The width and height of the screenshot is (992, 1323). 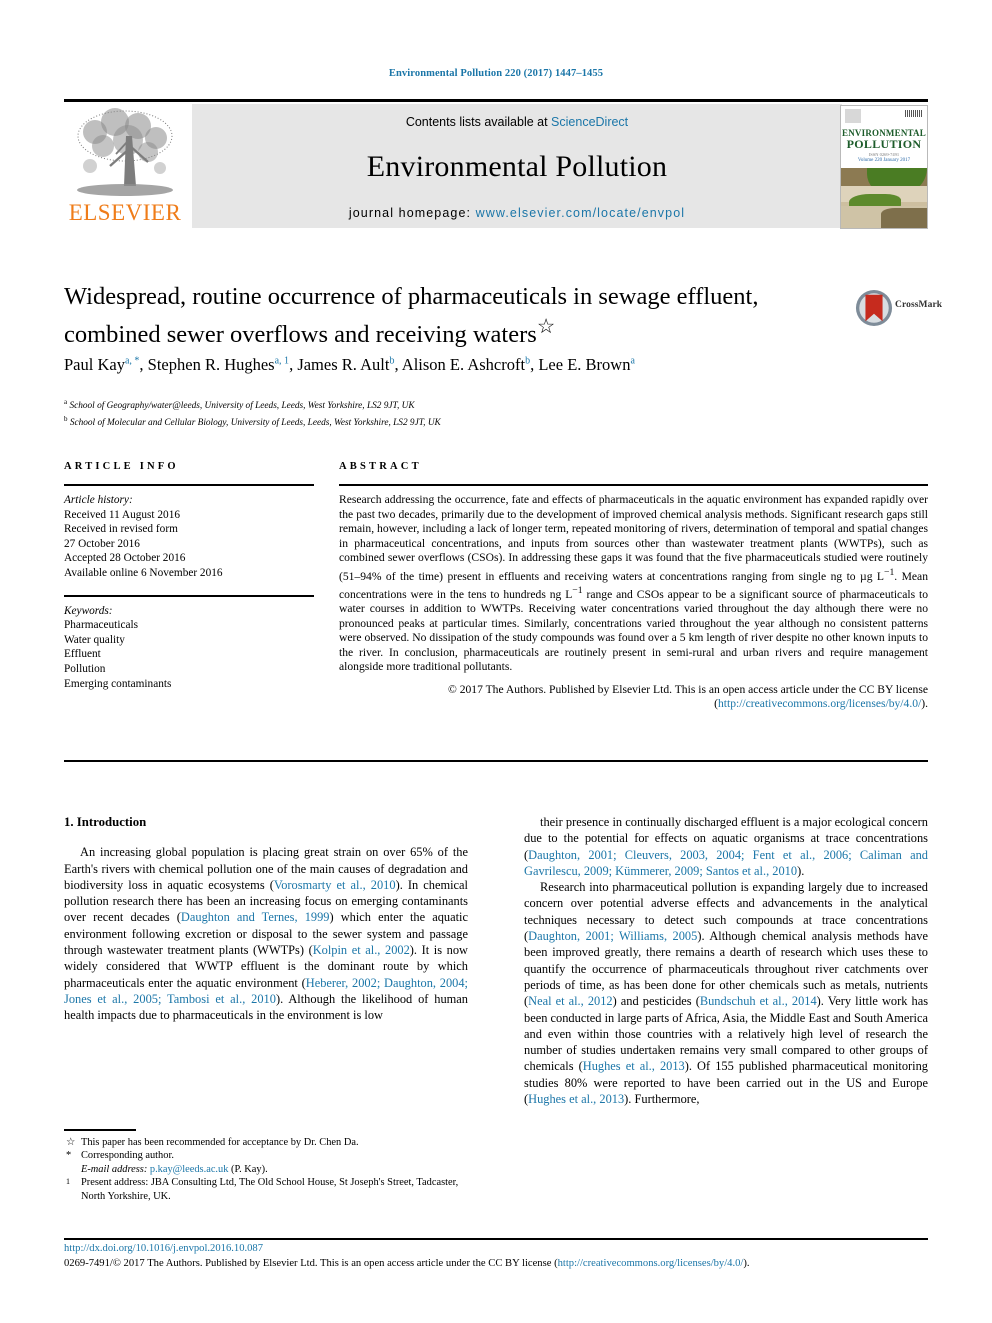 I want to click on footnote-rule, so click(x=100, y=1130).